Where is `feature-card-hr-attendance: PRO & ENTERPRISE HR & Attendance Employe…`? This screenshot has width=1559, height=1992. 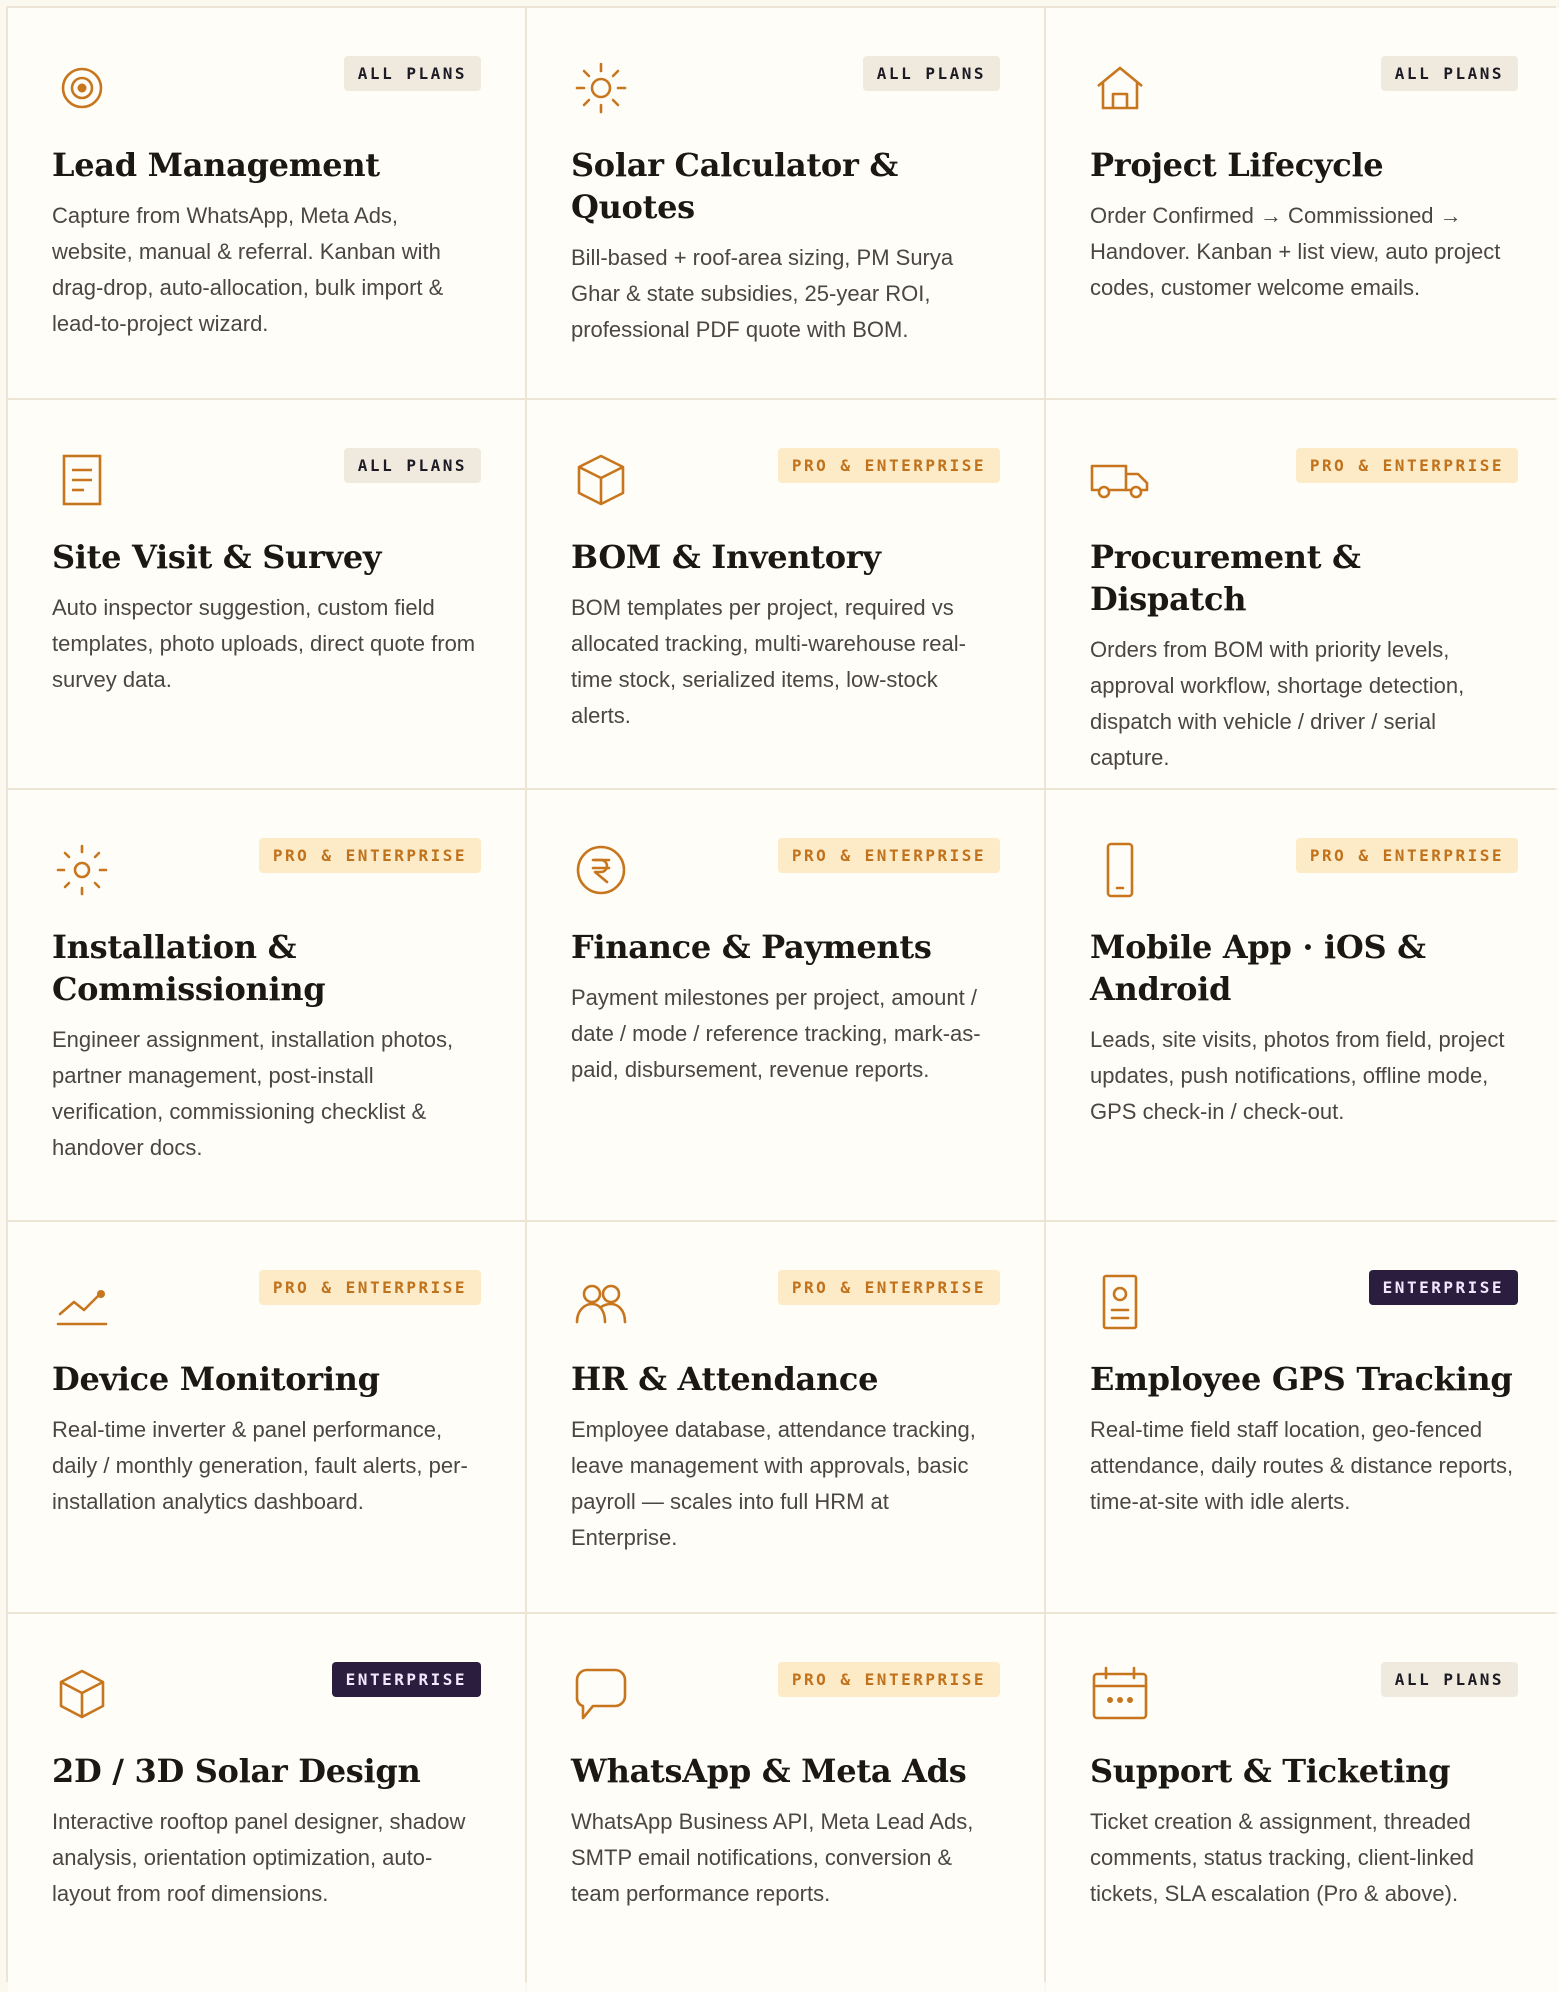 feature-card-hr-attendance: PRO & ENTERPRISE HR & Attendance Employe… is located at coordinates (785, 1417).